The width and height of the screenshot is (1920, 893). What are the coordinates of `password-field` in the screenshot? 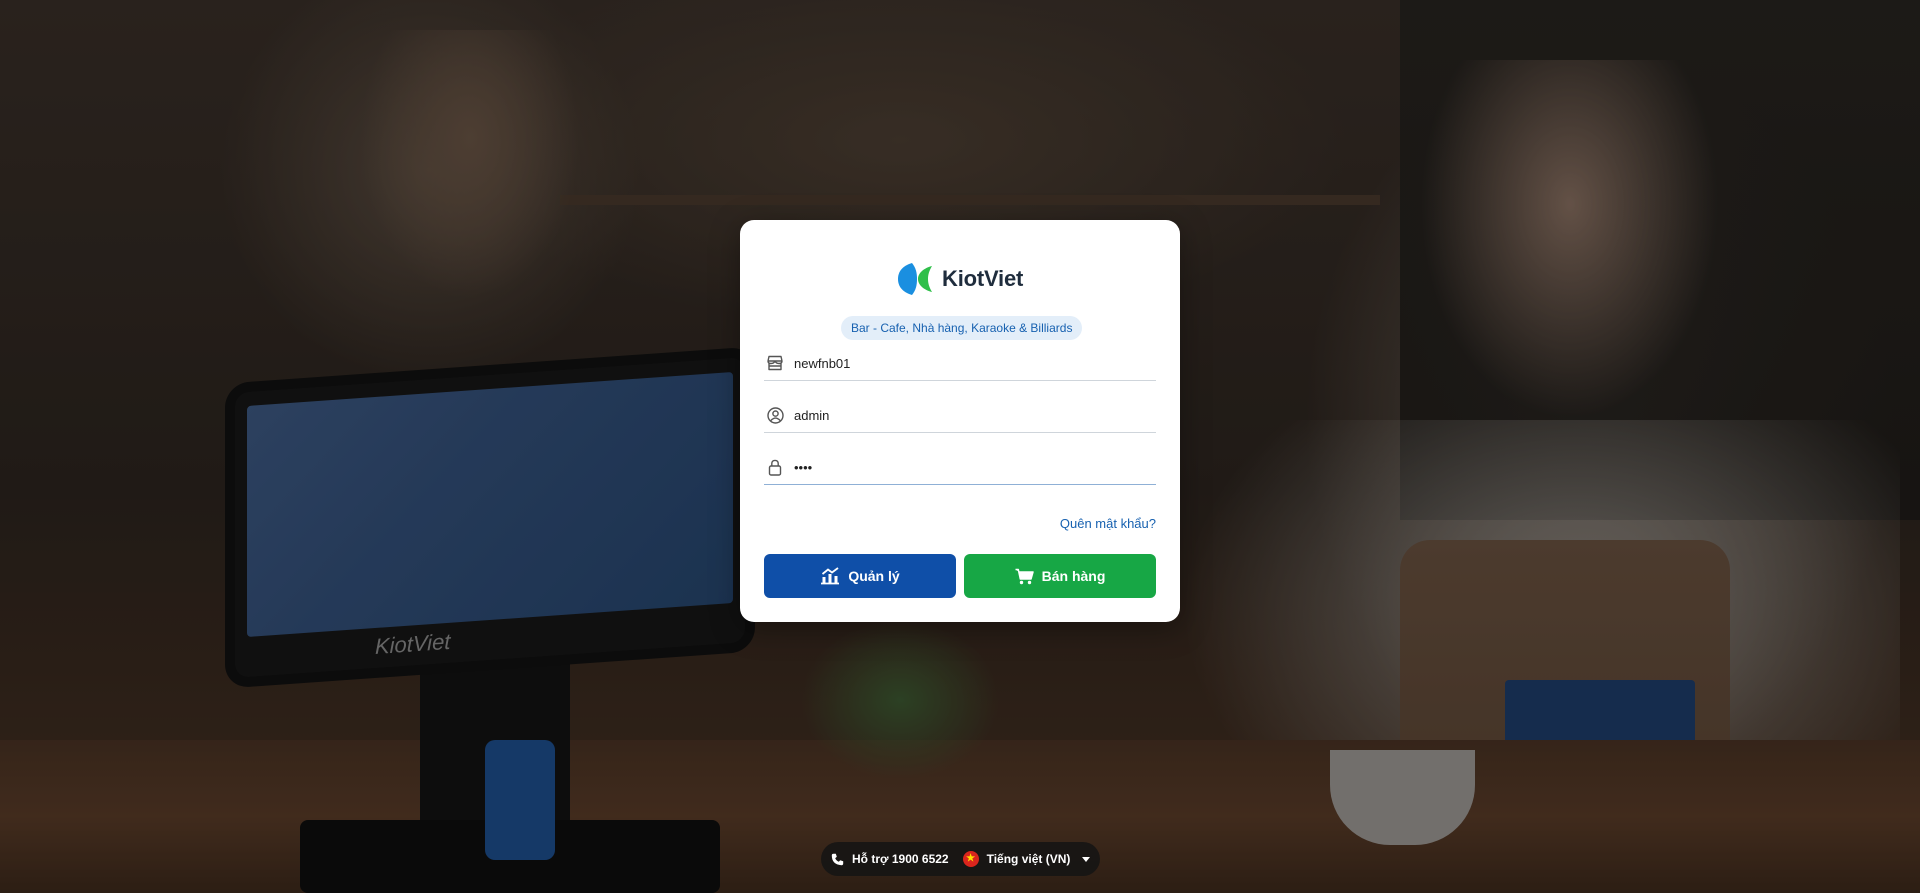 It's located at (960, 467).